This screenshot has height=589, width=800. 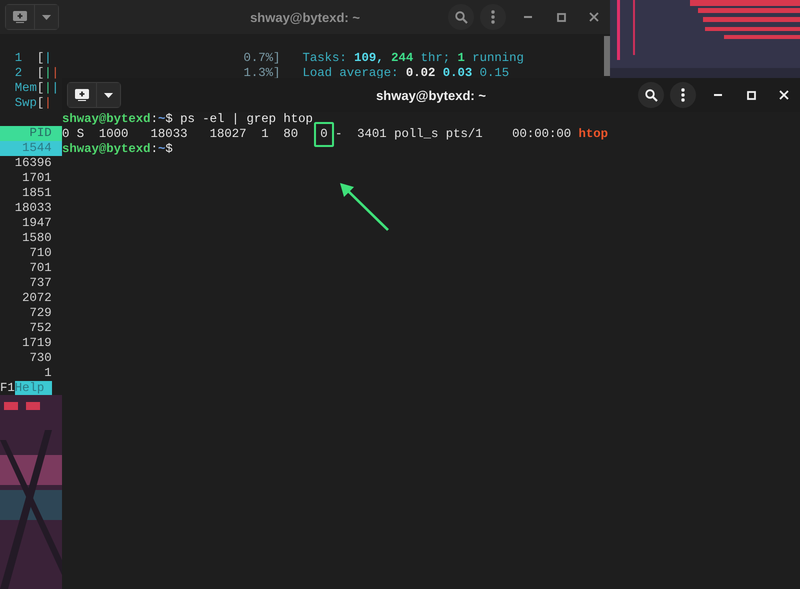 What do you see at coordinates (26, 268) in the screenshot?
I see `process-row: 701` at bounding box center [26, 268].